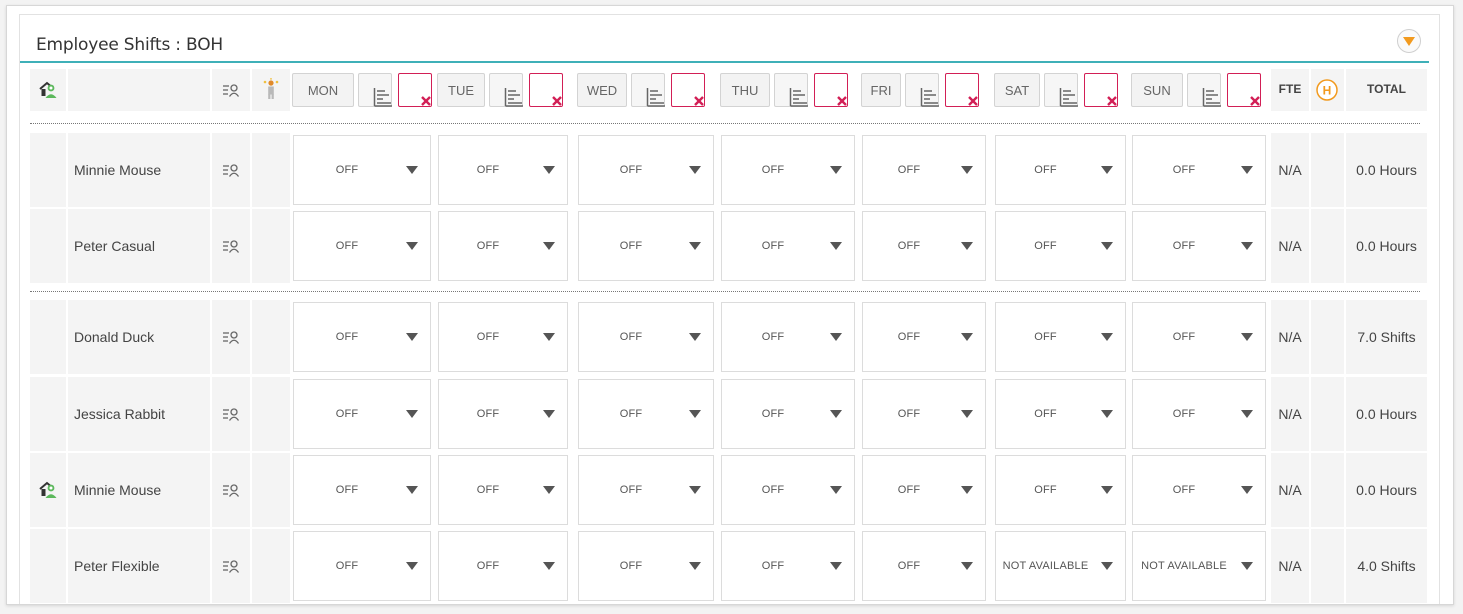 Image resolution: width=1463 pixels, height=614 pixels. What do you see at coordinates (745, 90) in the screenshot?
I see `day-select-button-thu: THU` at bounding box center [745, 90].